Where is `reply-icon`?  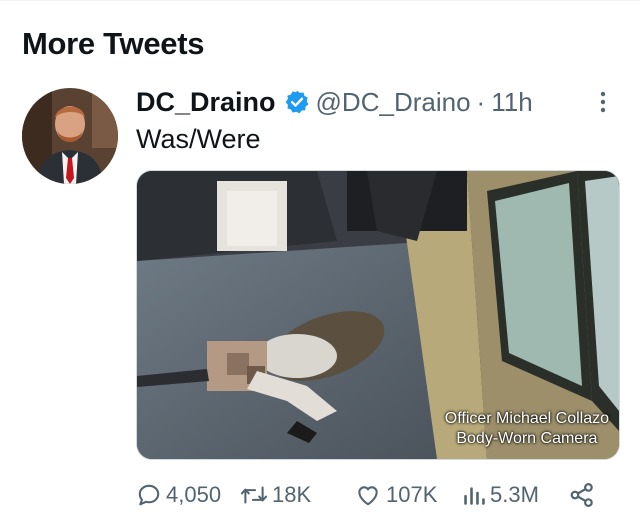 reply-icon is located at coordinates (149, 495).